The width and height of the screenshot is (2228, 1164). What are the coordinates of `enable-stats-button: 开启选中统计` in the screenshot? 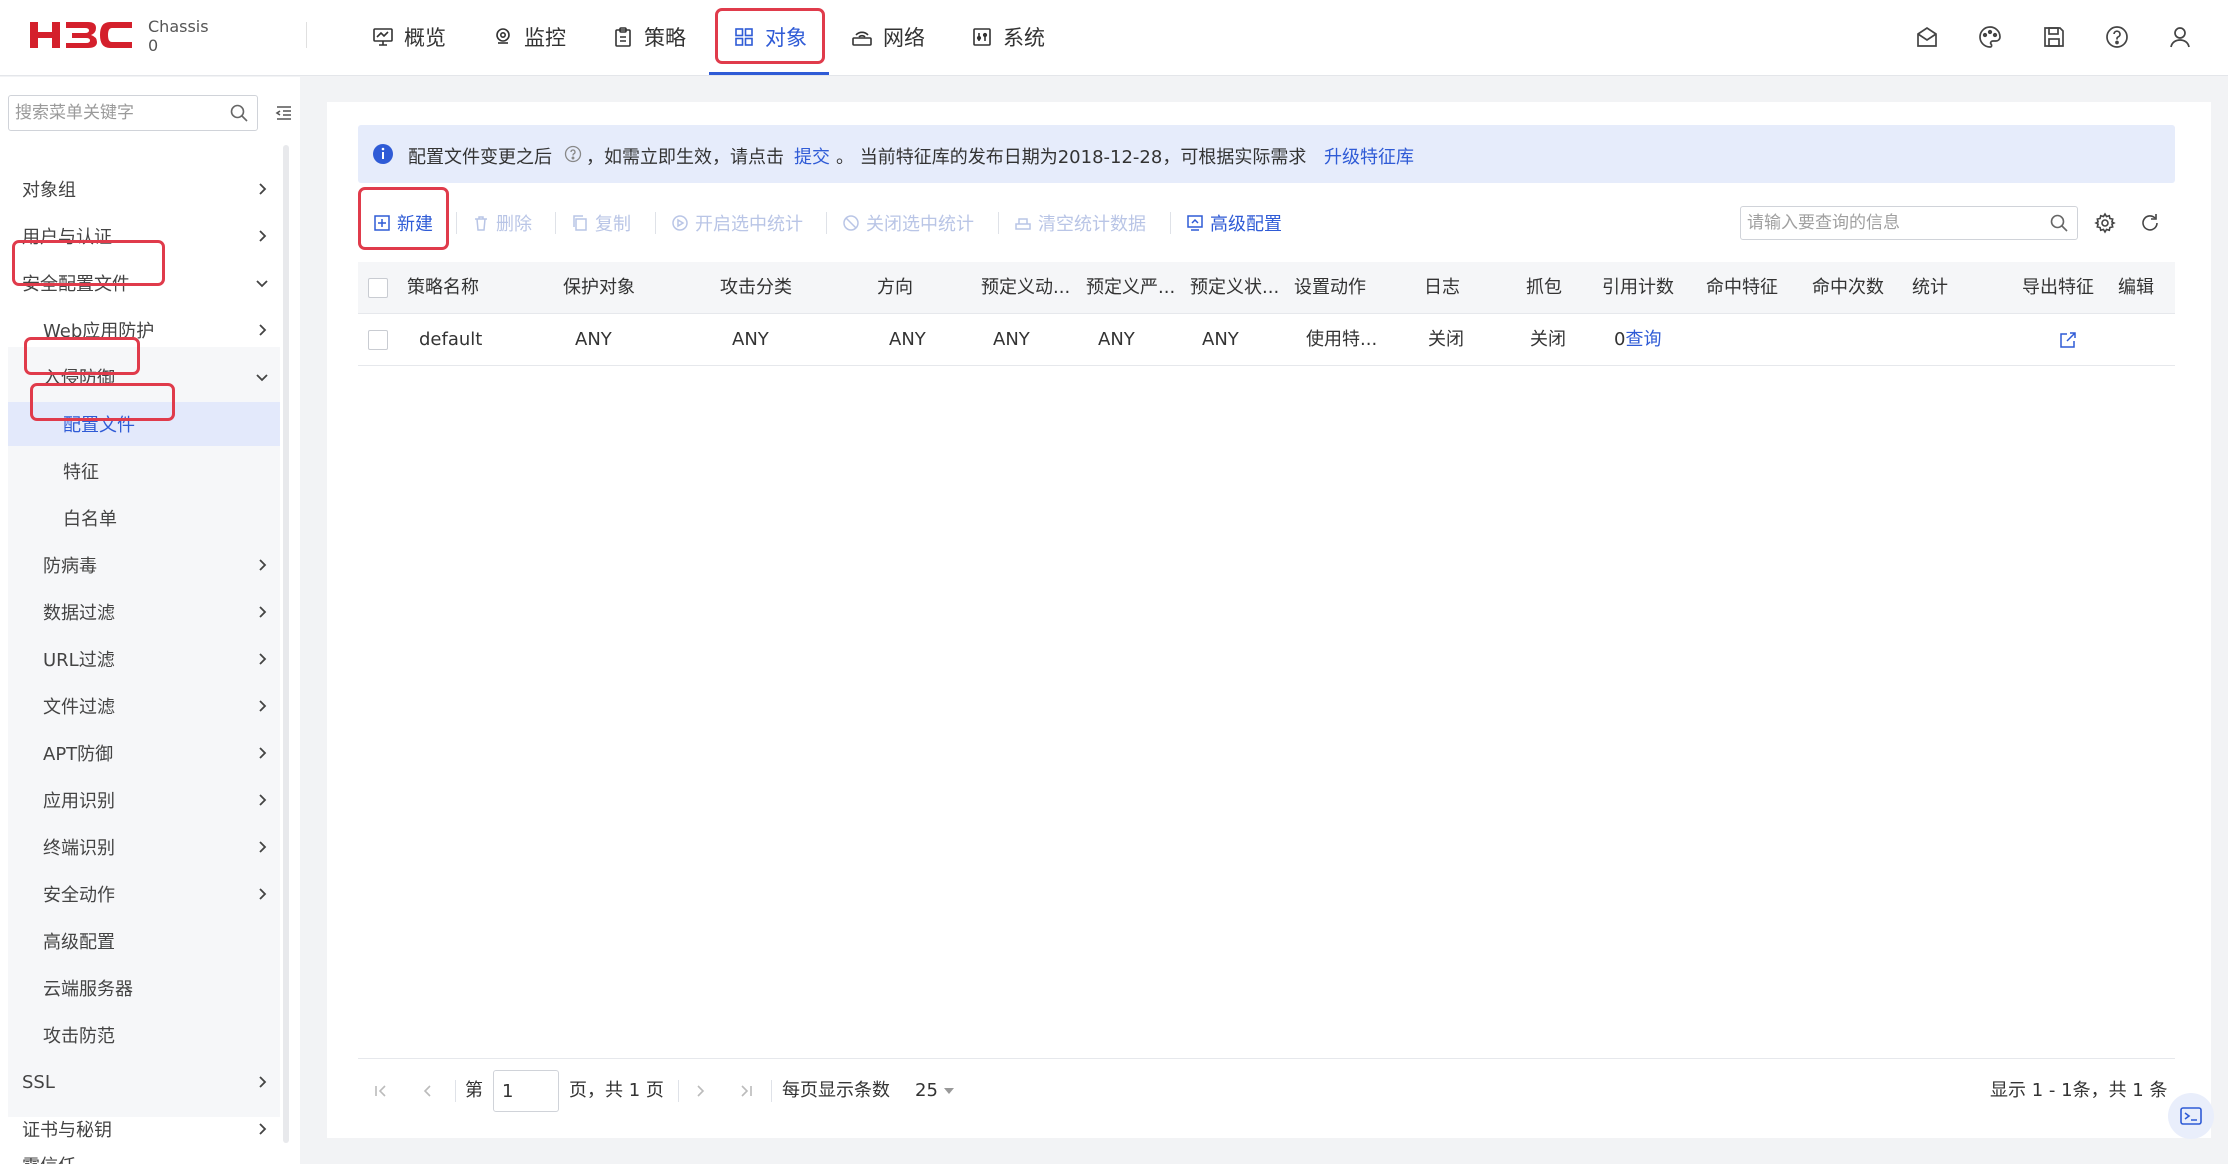 It's located at (737, 223).